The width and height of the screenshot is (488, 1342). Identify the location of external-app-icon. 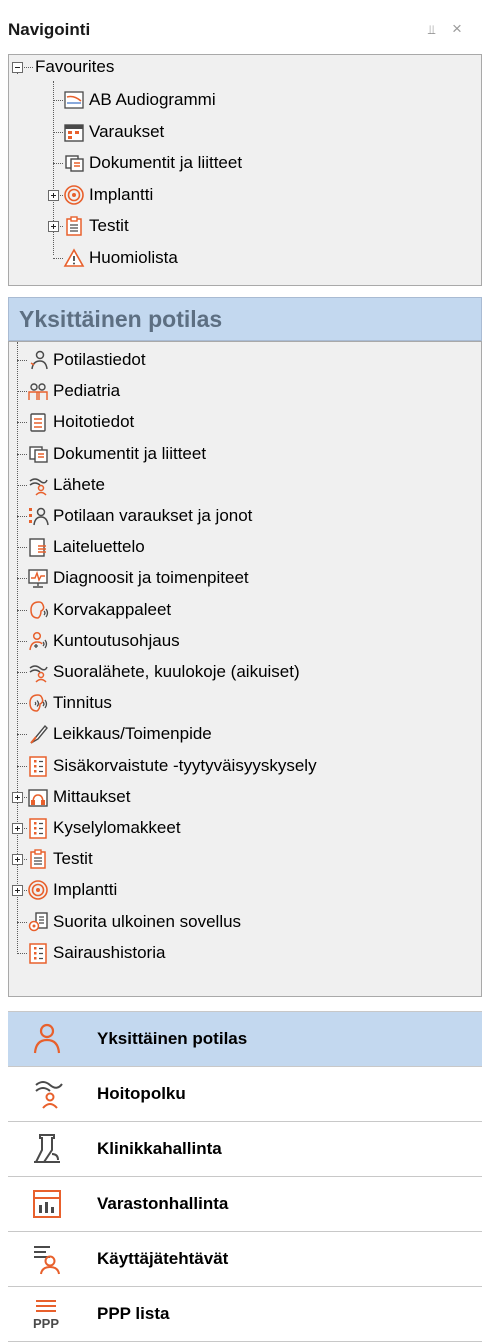
(38, 922).